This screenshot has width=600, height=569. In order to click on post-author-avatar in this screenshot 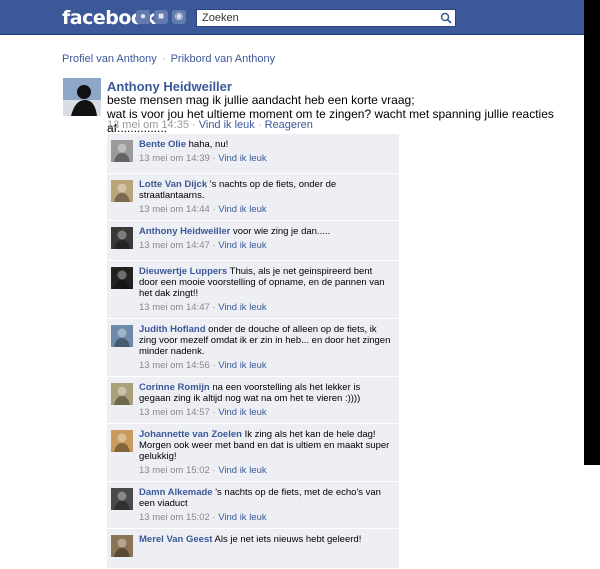, I will do `click(82, 97)`.